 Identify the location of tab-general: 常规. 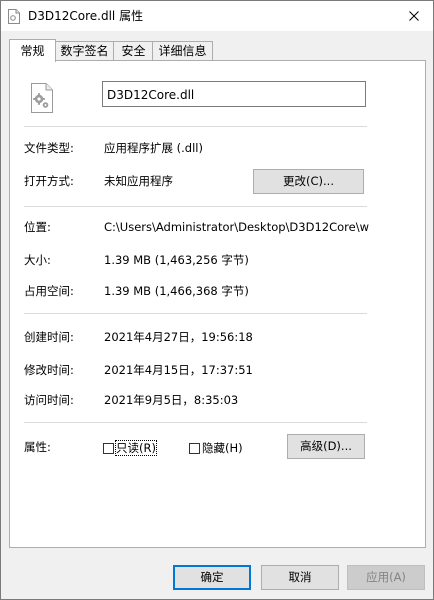
(32, 50).